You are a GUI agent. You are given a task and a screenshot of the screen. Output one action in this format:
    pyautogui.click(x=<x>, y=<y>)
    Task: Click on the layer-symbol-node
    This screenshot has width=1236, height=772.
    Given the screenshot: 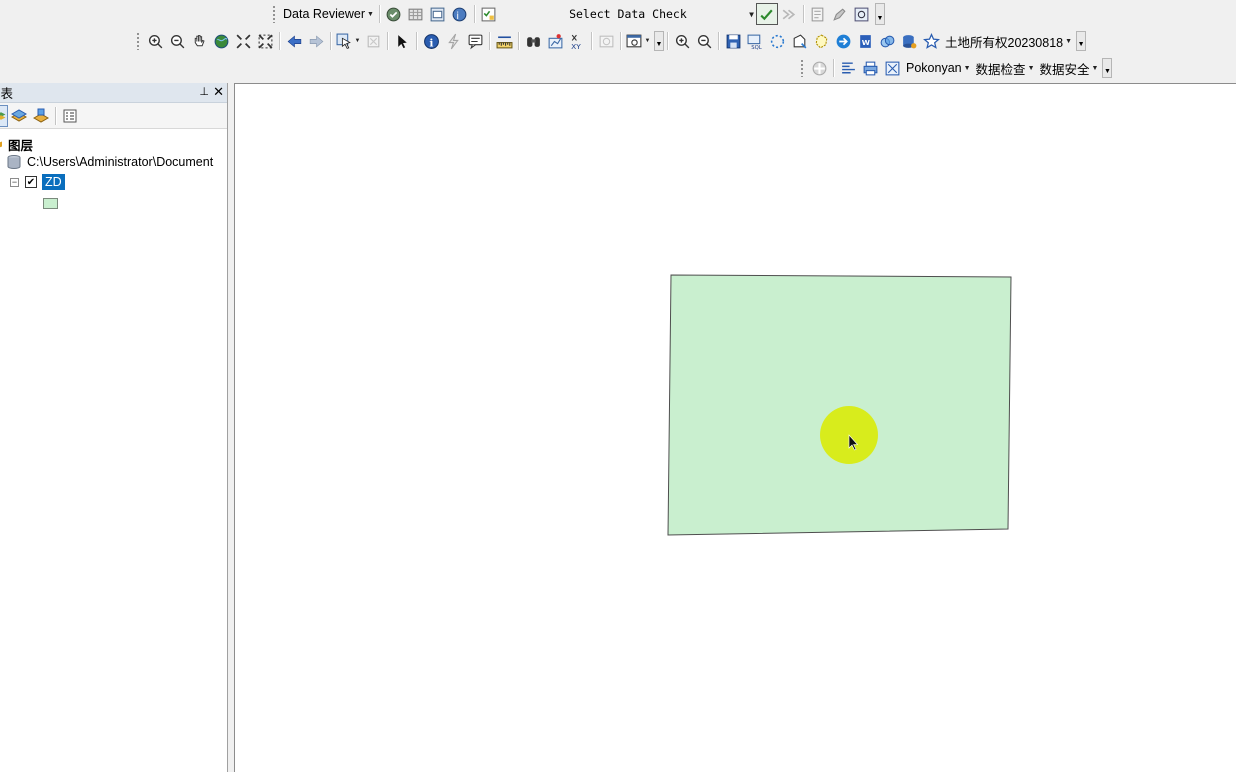 What is the action you would take?
    pyautogui.click(x=50, y=203)
    